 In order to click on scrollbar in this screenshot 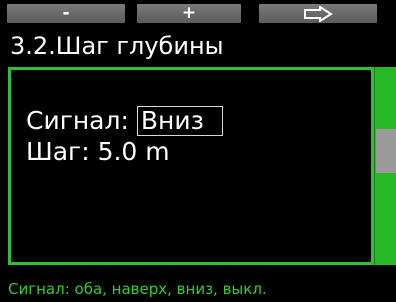, I will do `click(385, 166)`.